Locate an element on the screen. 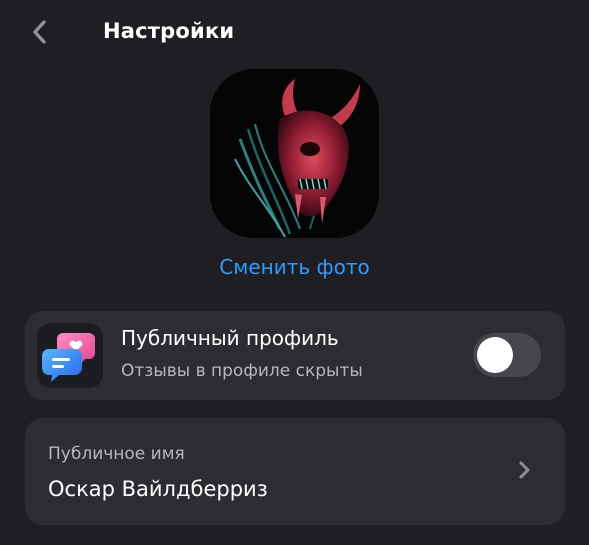  chevron-left-icon is located at coordinates (39, 32).